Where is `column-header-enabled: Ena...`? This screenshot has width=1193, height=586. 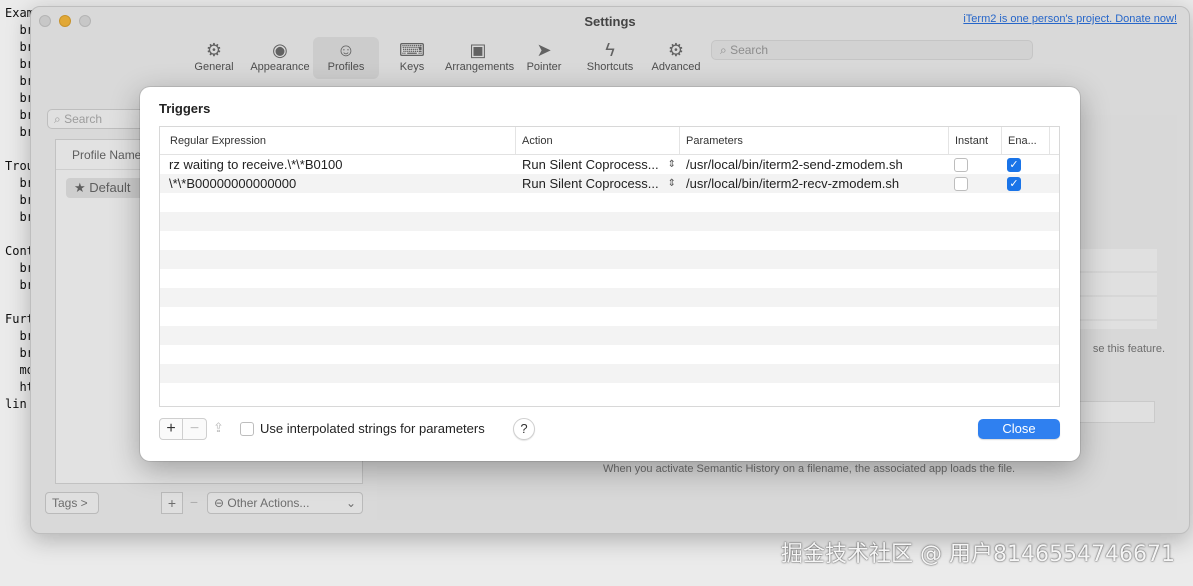 column-header-enabled: Ena... is located at coordinates (1026, 140).